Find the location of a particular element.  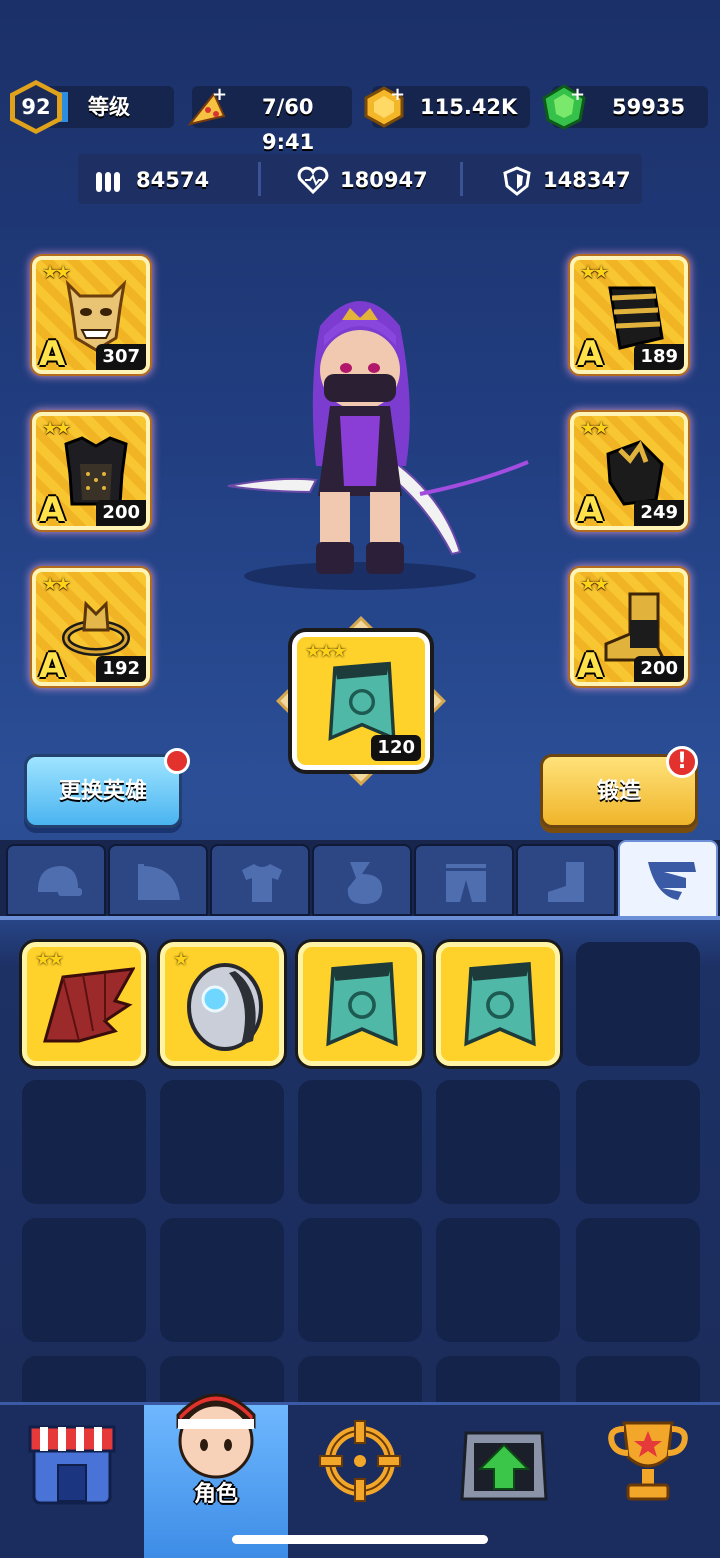

level-label: 等级 is located at coordinates (109, 107).